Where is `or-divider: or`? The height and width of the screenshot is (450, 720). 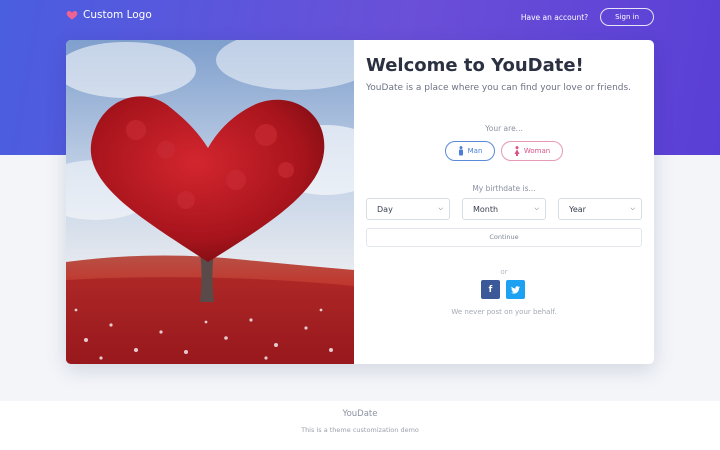 or-divider: or is located at coordinates (504, 272).